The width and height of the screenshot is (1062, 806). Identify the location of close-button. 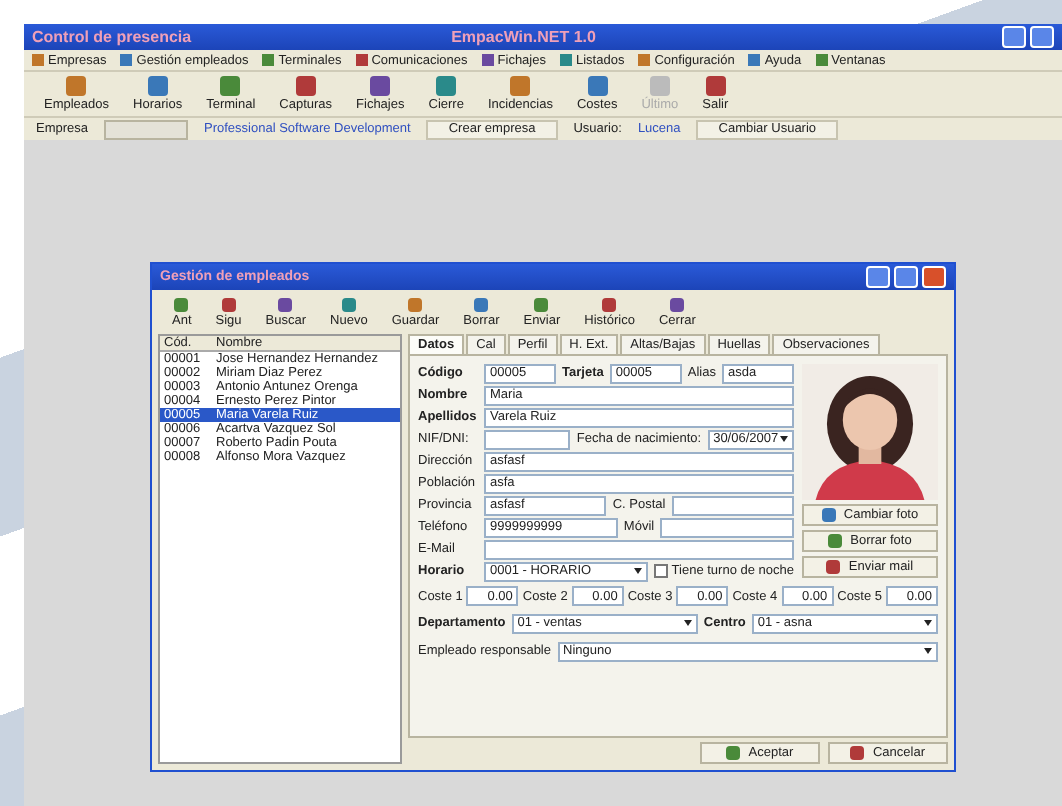
(934, 277).